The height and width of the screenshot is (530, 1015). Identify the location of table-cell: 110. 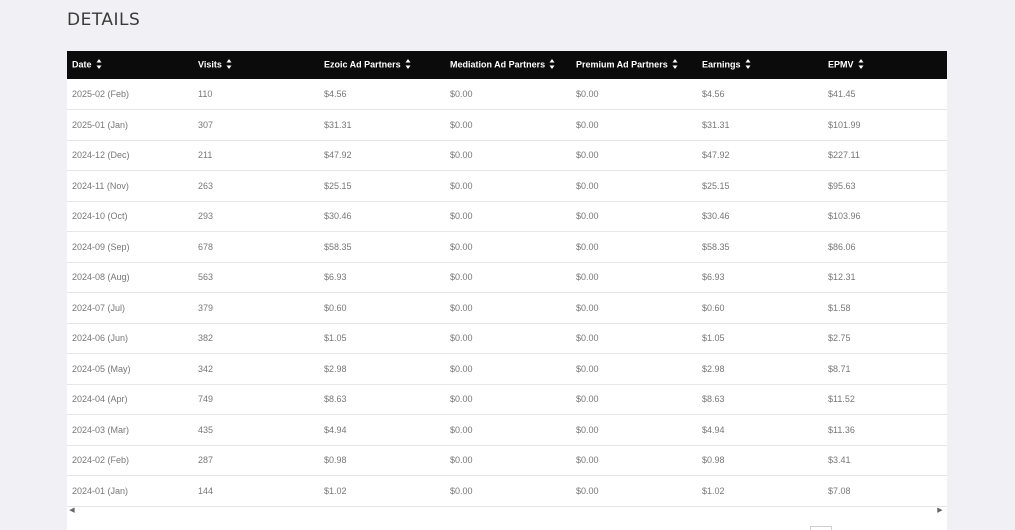
(205, 94).